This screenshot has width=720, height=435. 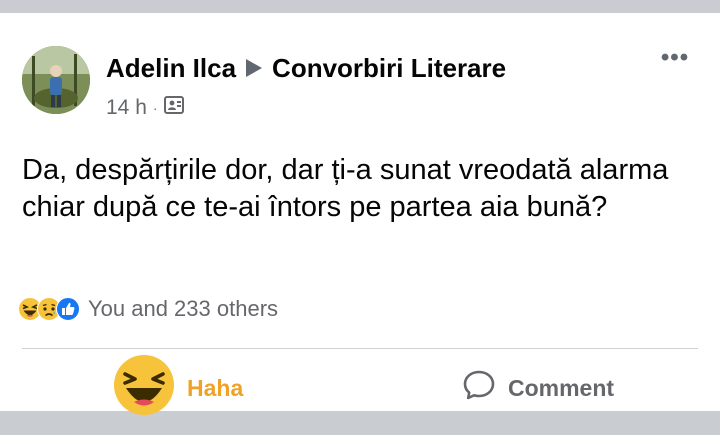 I want to click on comment-button: Comment, so click(x=538, y=388).